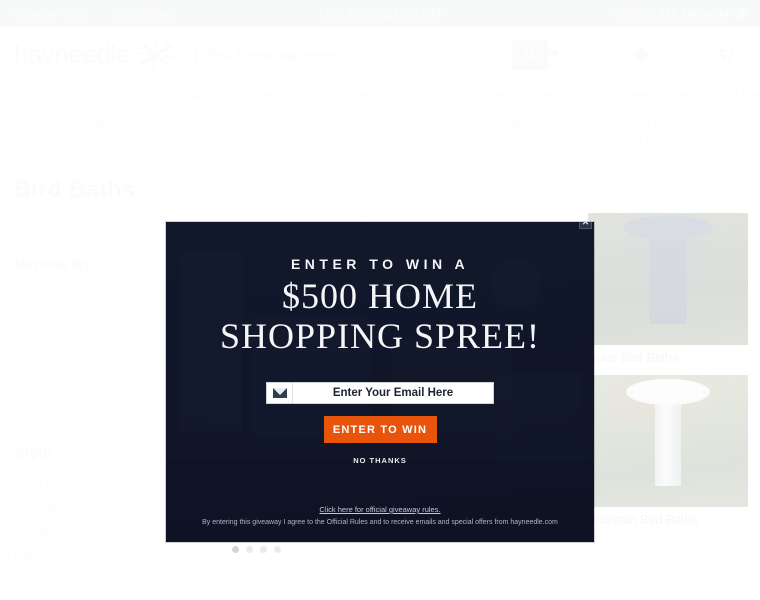 Image resolution: width=760 pixels, height=600 pixels. What do you see at coordinates (39, 168) in the screenshot?
I see `breadcrumb-item-hayneedle: Hayneedle` at bounding box center [39, 168].